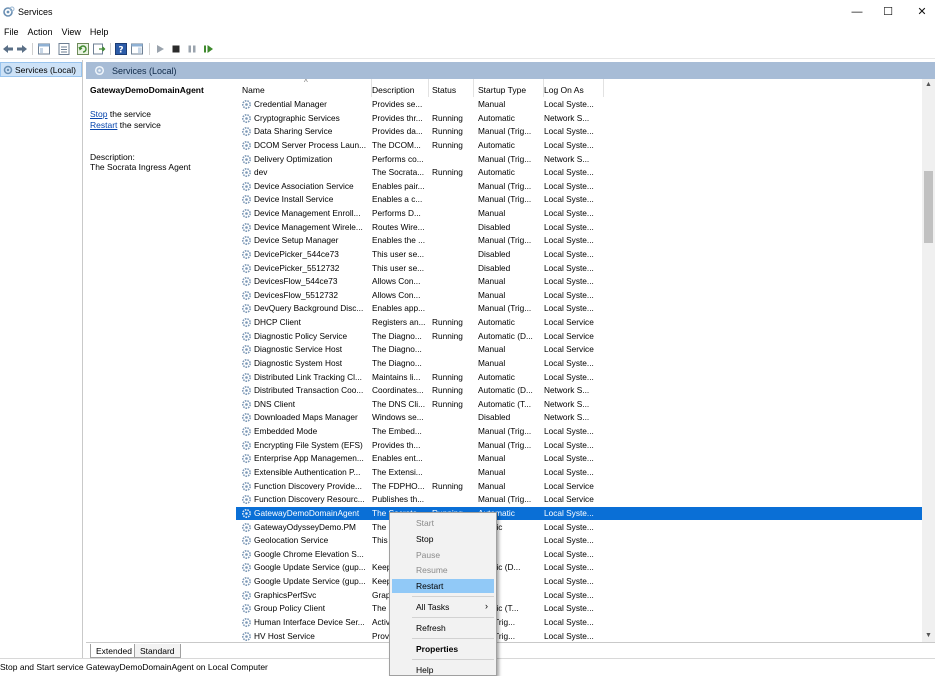 The height and width of the screenshot is (676, 935). What do you see at coordinates (307, 88) in the screenshot?
I see `column-header-name: ^ Name` at bounding box center [307, 88].